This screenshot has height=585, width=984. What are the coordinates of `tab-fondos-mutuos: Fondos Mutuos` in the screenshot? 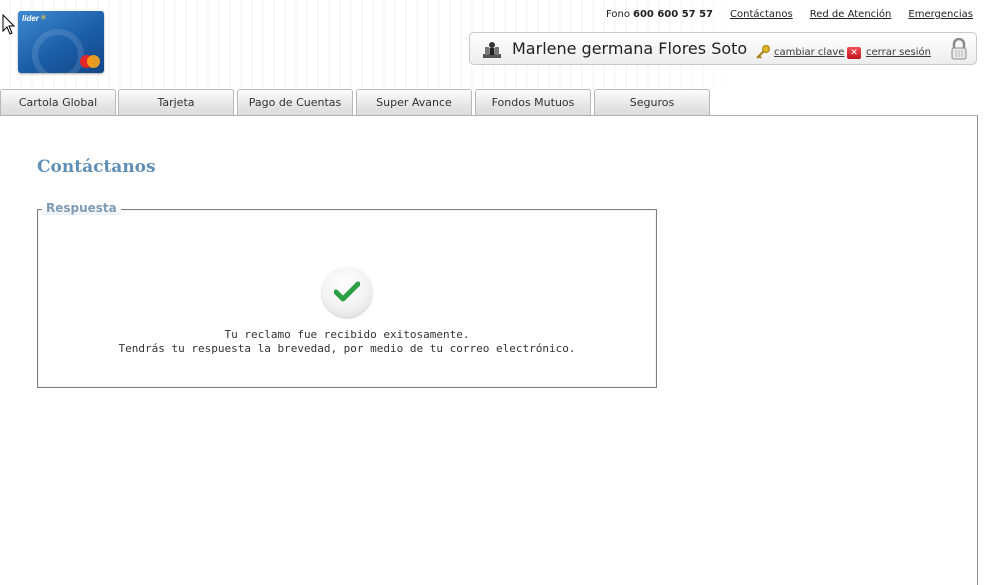 It's located at (533, 102).